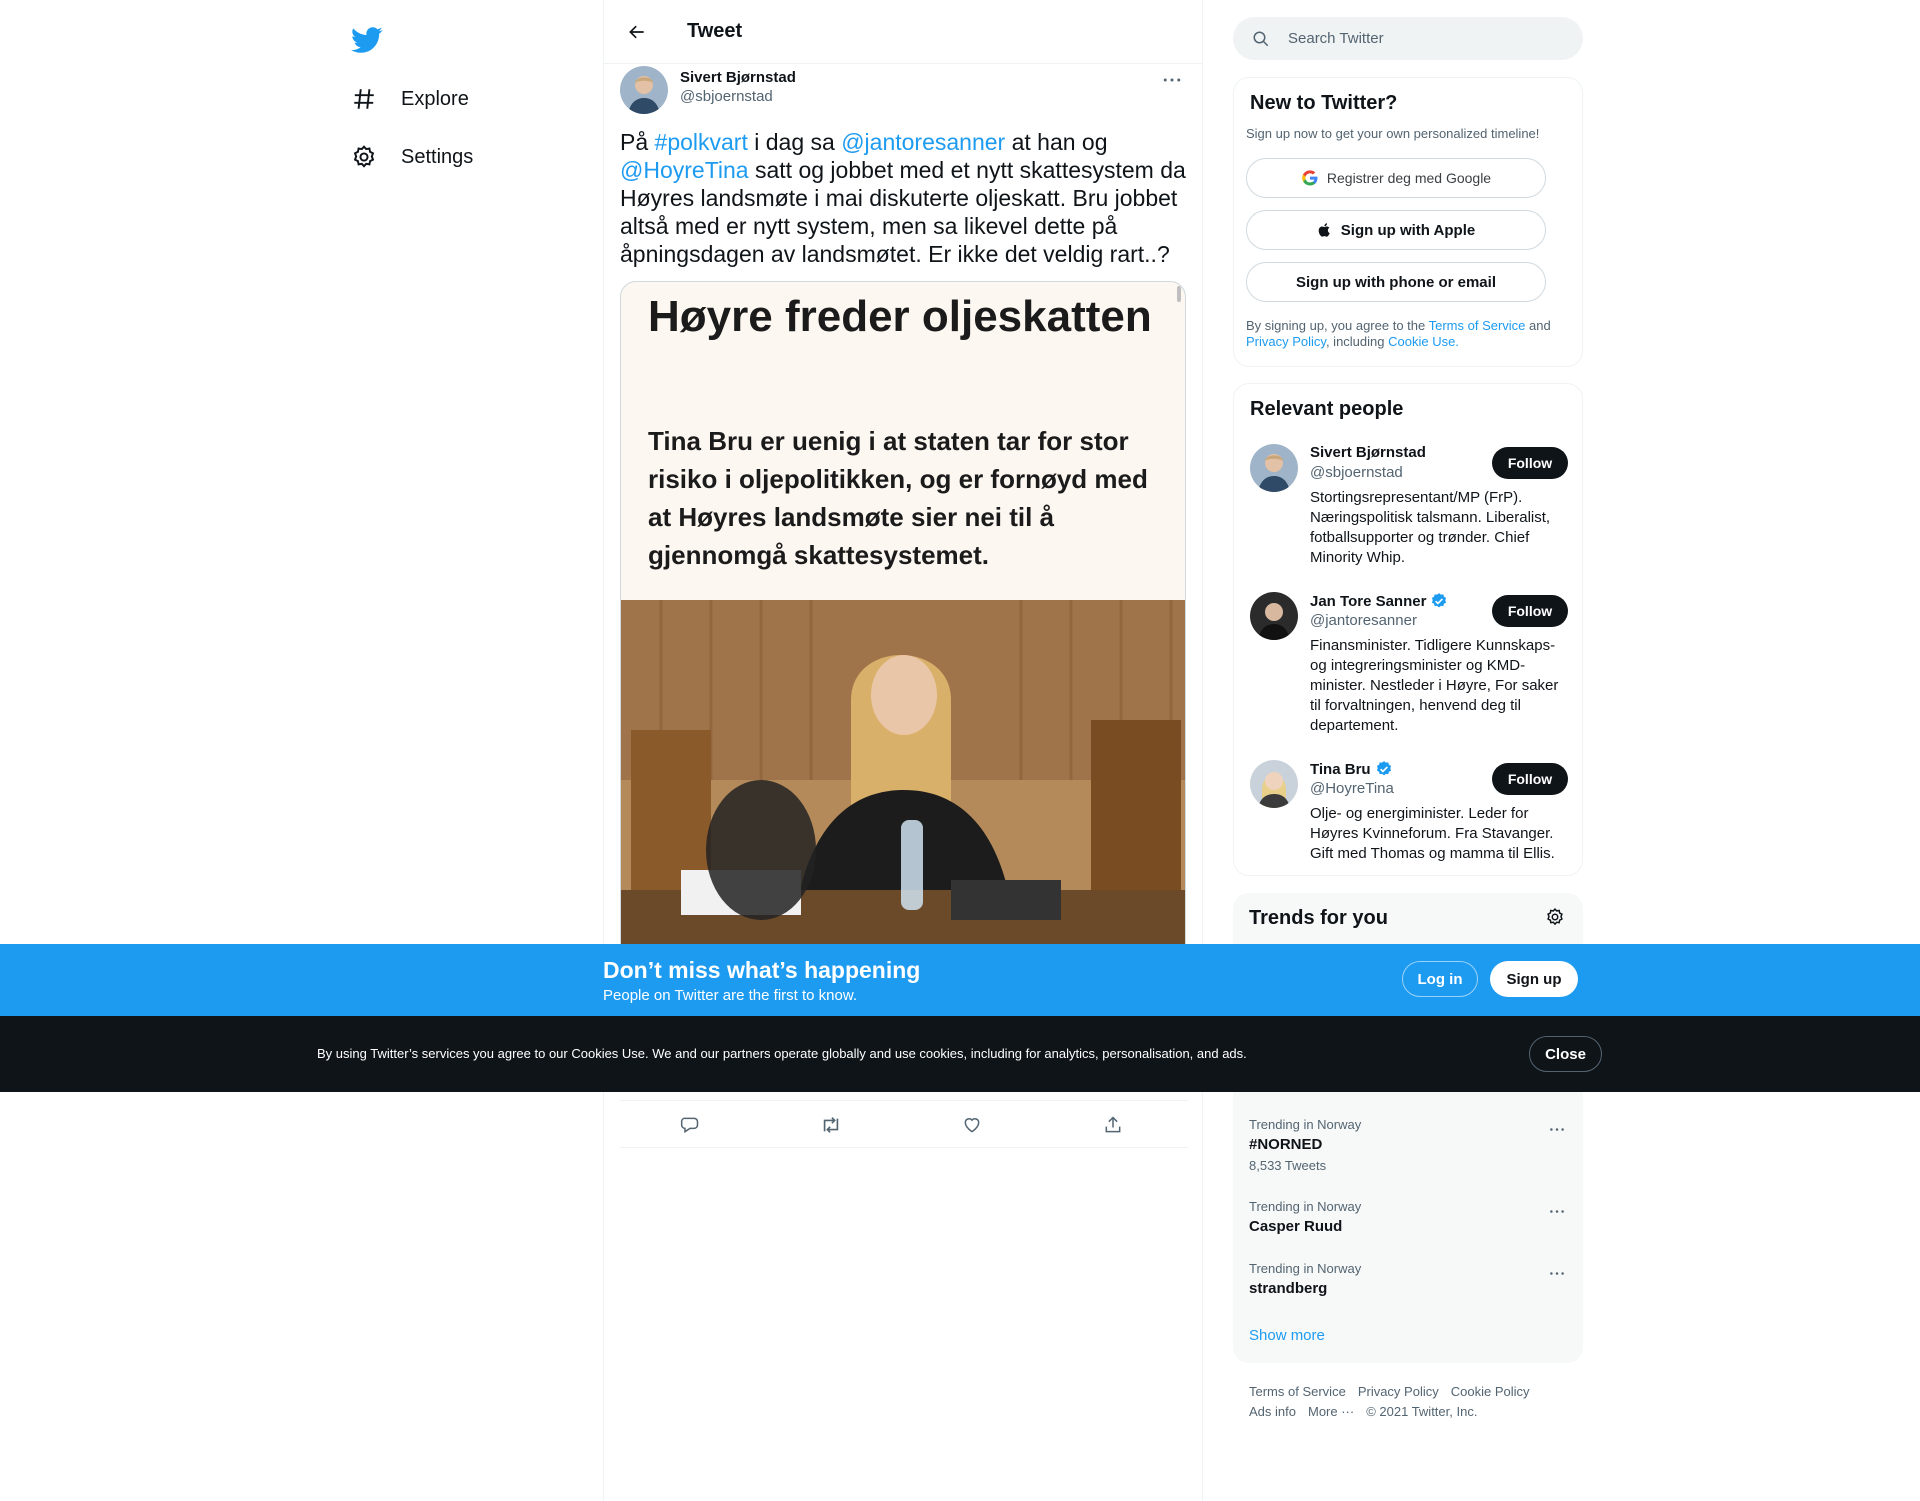  I want to click on phone-email-signup-button: Sign up with phone or email, so click(1396, 282).